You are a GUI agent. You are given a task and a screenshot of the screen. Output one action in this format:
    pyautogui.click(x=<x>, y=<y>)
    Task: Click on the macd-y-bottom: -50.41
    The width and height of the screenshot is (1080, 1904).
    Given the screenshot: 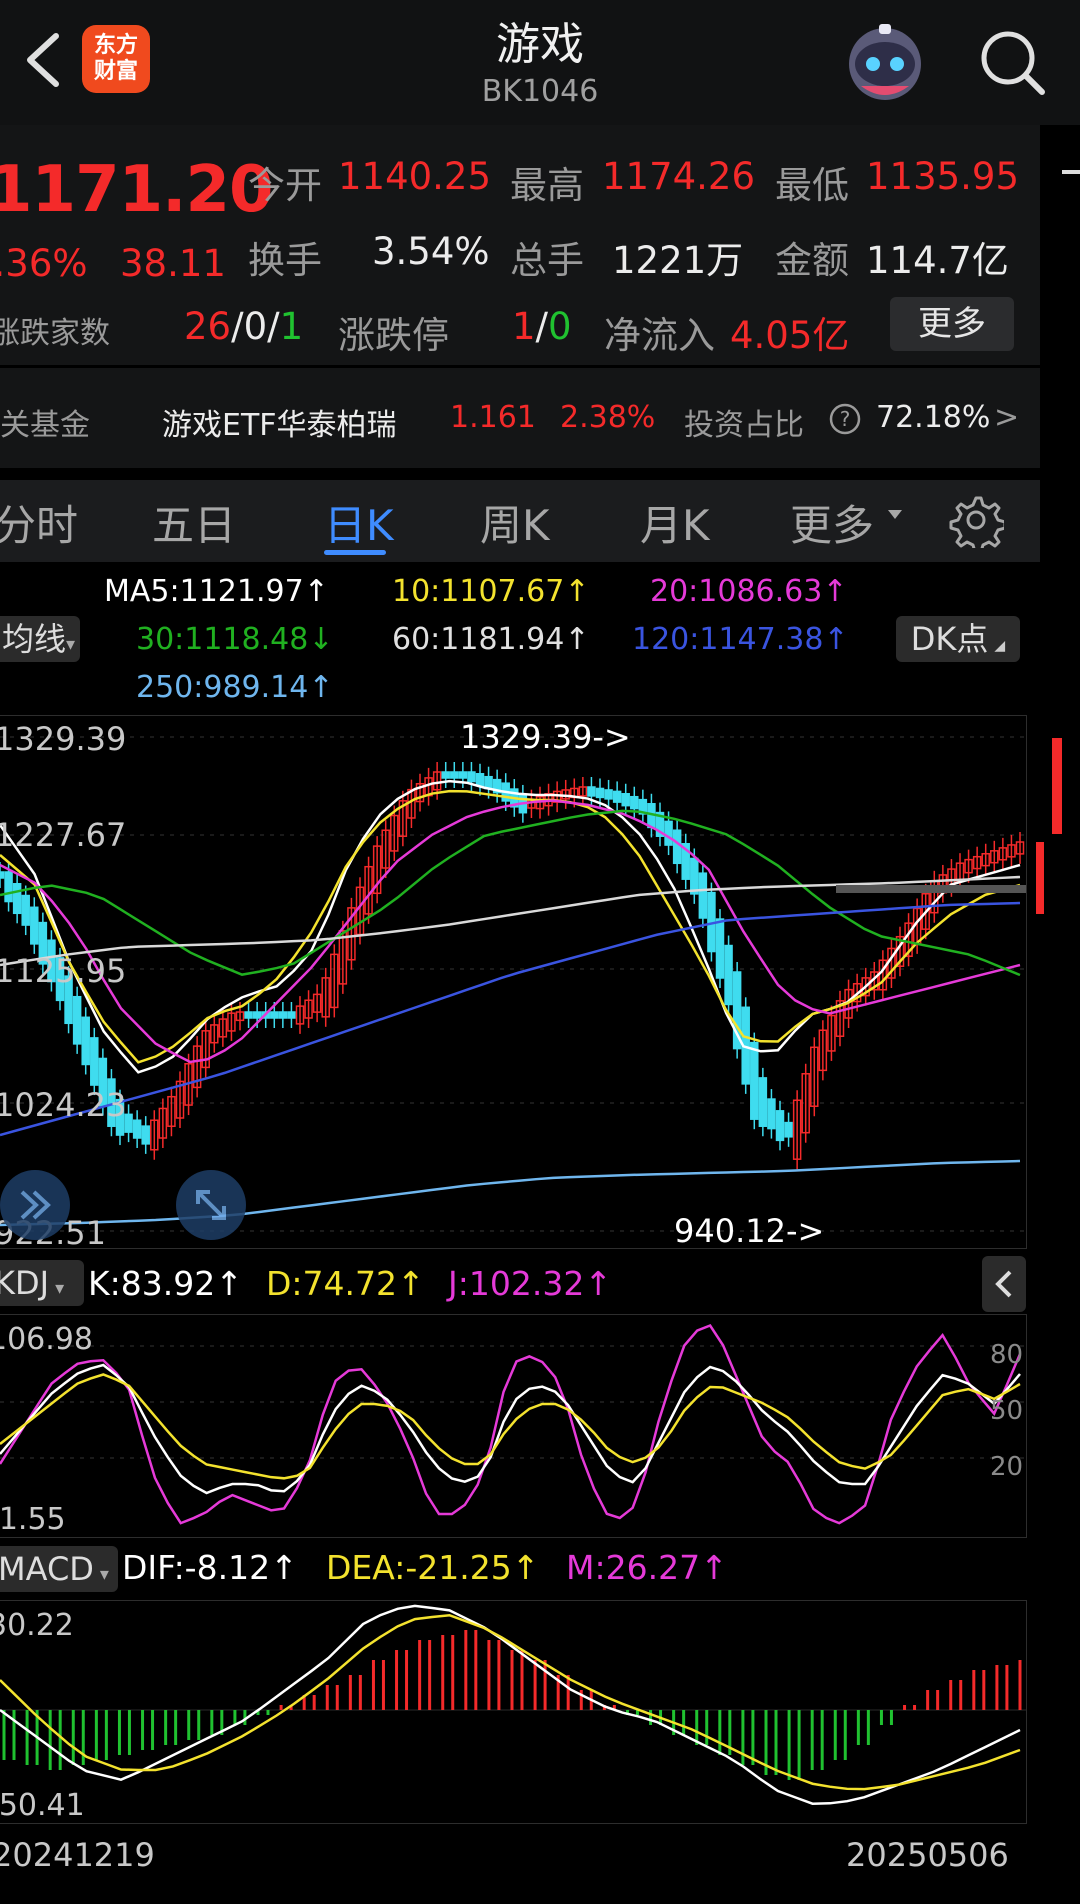 What is the action you would take?
    pyautogui.click(x=42, y=1805)
    